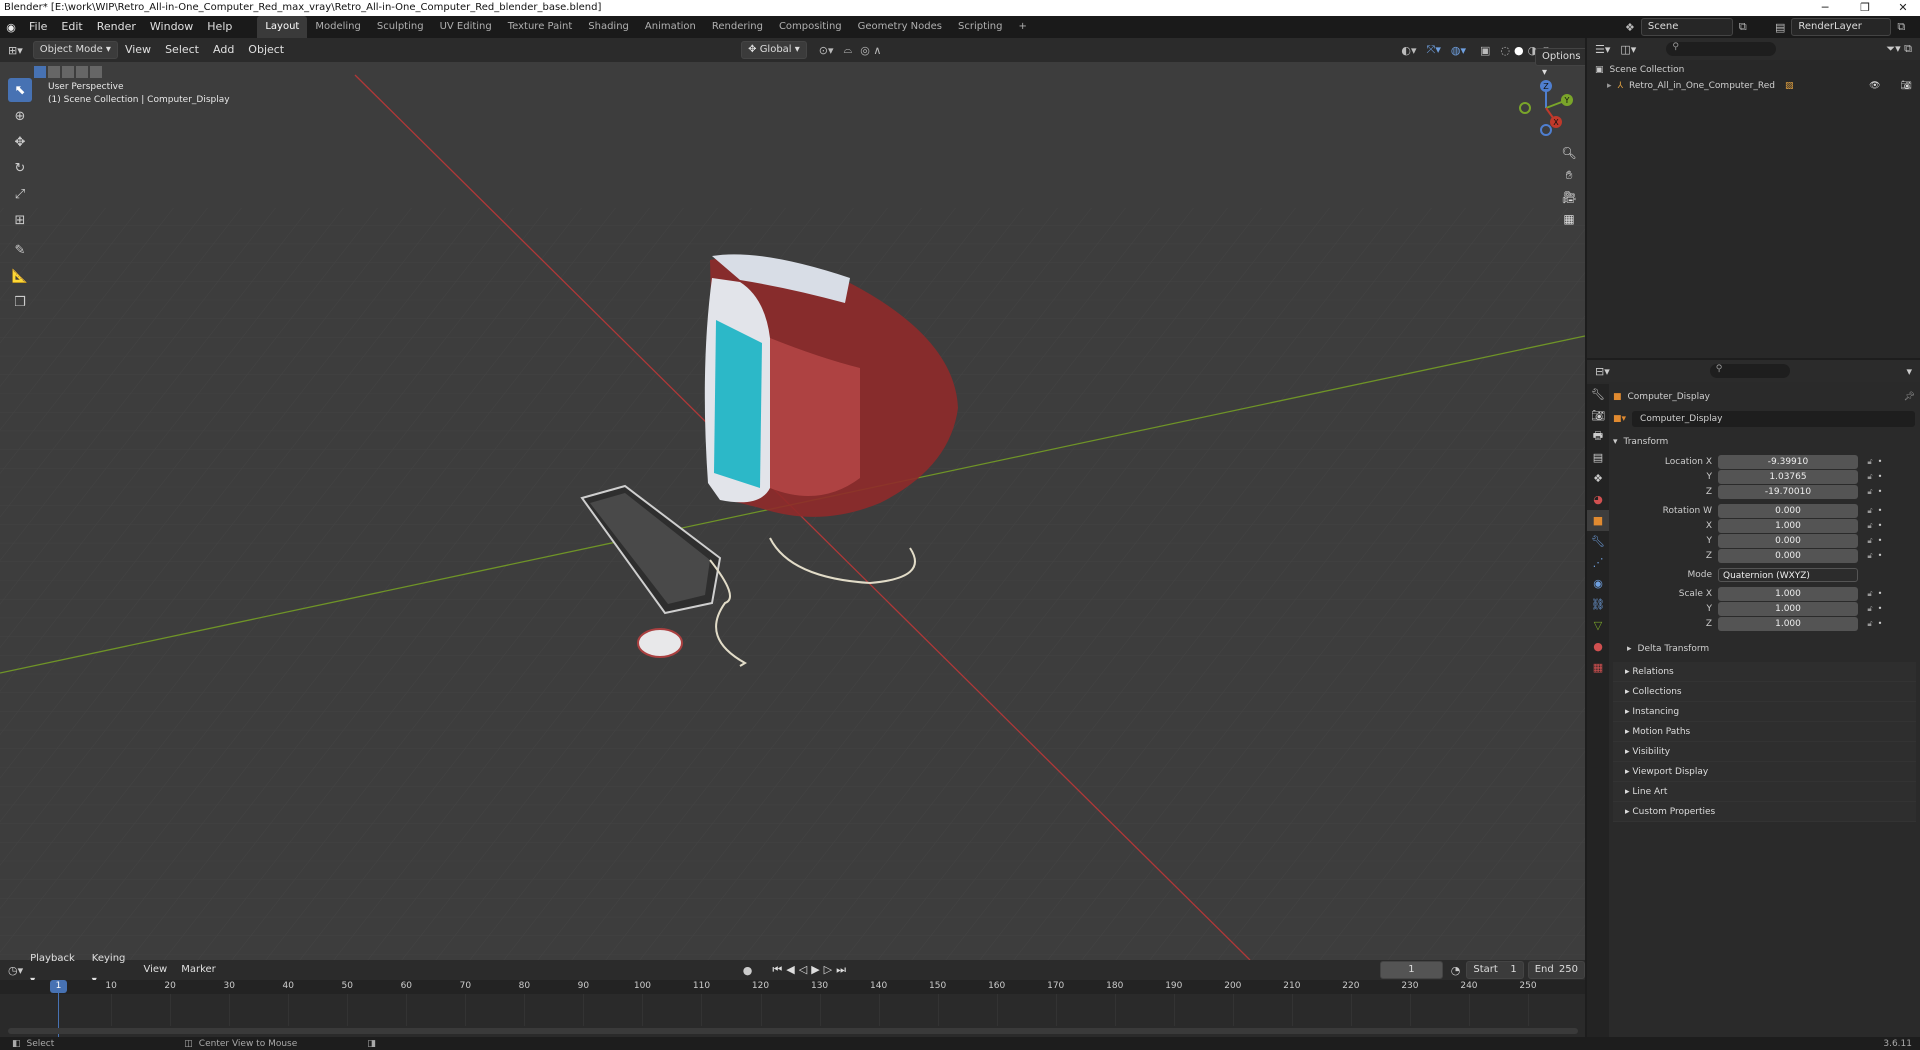 The image size is (1920, 1050). I want to click on editor-type-icon: ⊞▾, so click(15, 50).